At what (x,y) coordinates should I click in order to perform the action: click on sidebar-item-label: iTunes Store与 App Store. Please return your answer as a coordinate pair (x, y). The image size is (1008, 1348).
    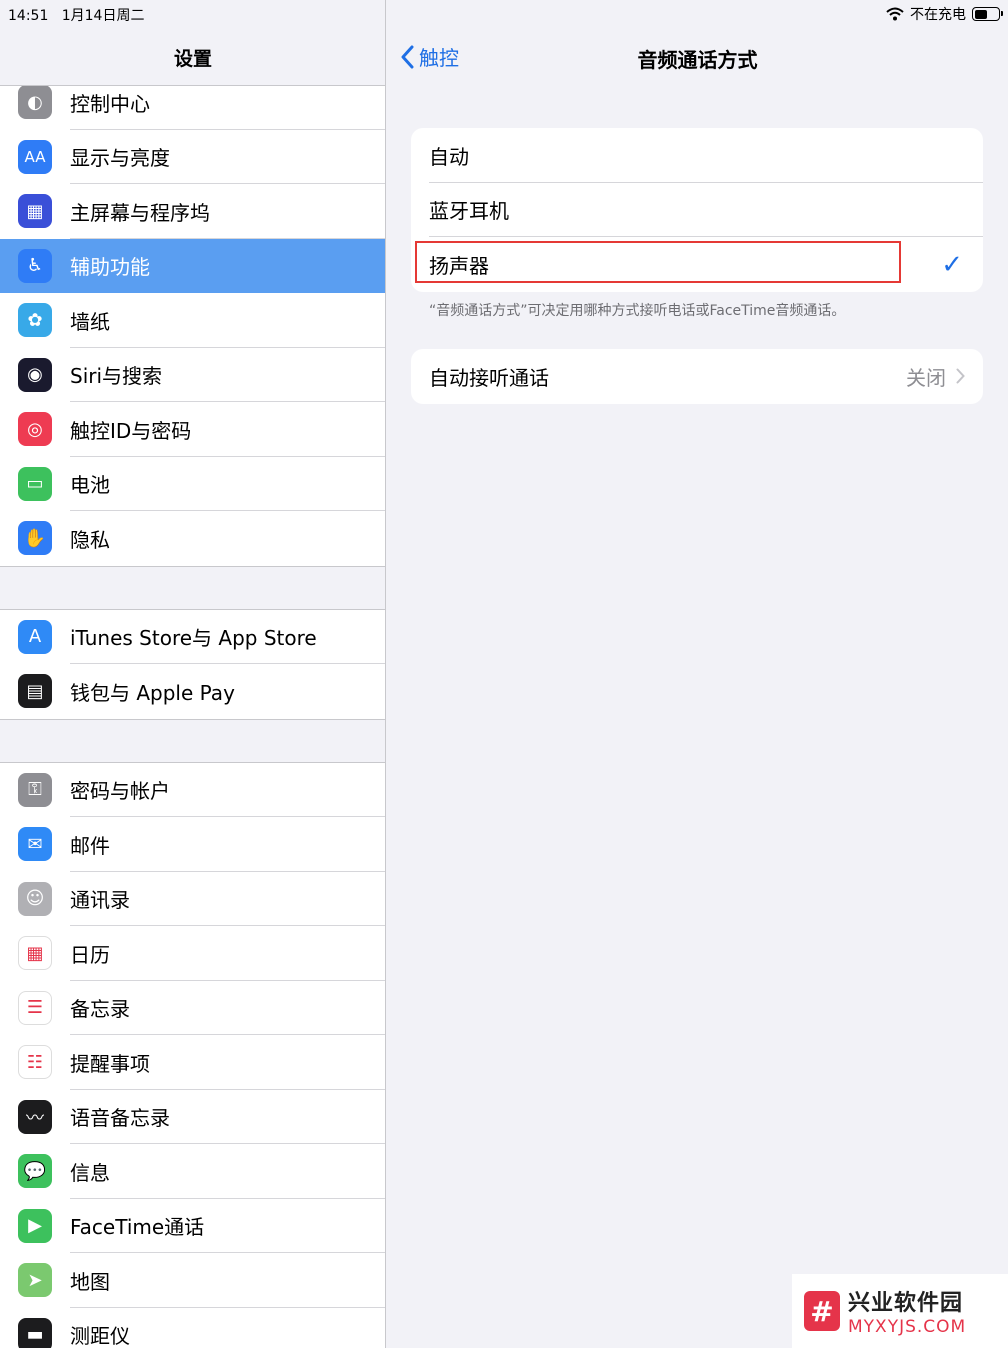
    Looking at the image, I should click on (193, 638).